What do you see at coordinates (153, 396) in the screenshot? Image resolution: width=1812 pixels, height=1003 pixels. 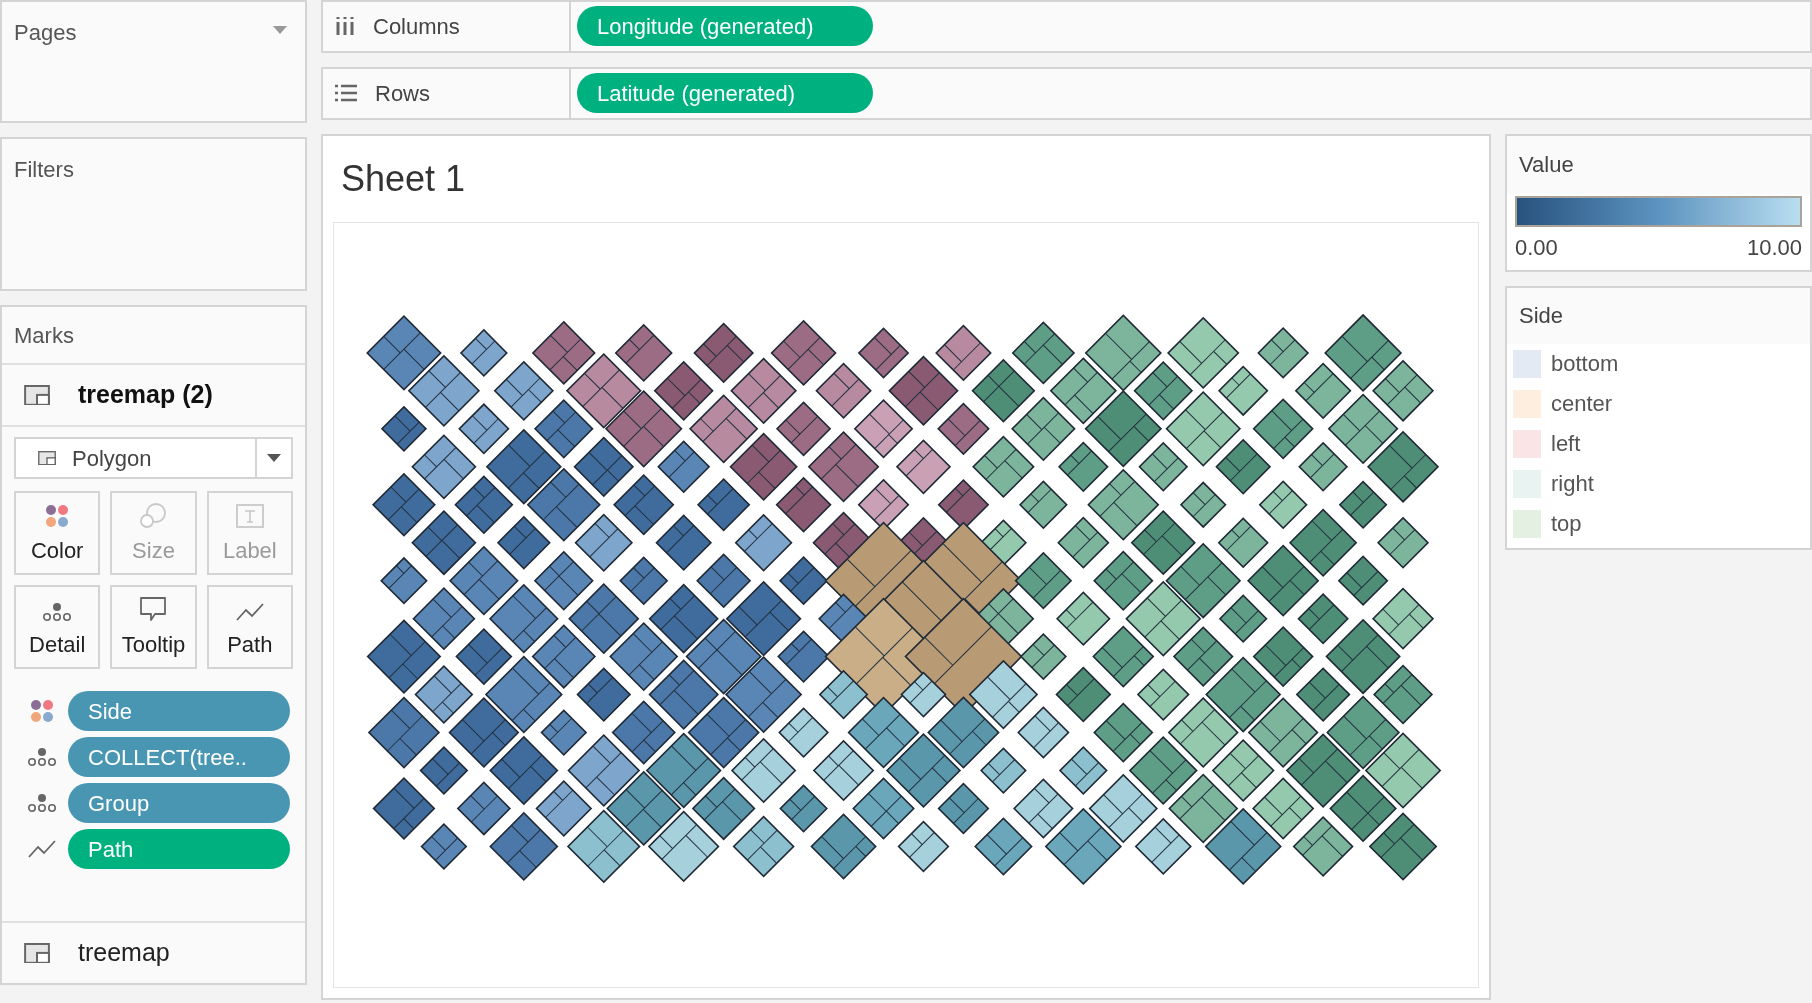 I see `layer-tab: treemap (2)` at bounding box center [153, 396].